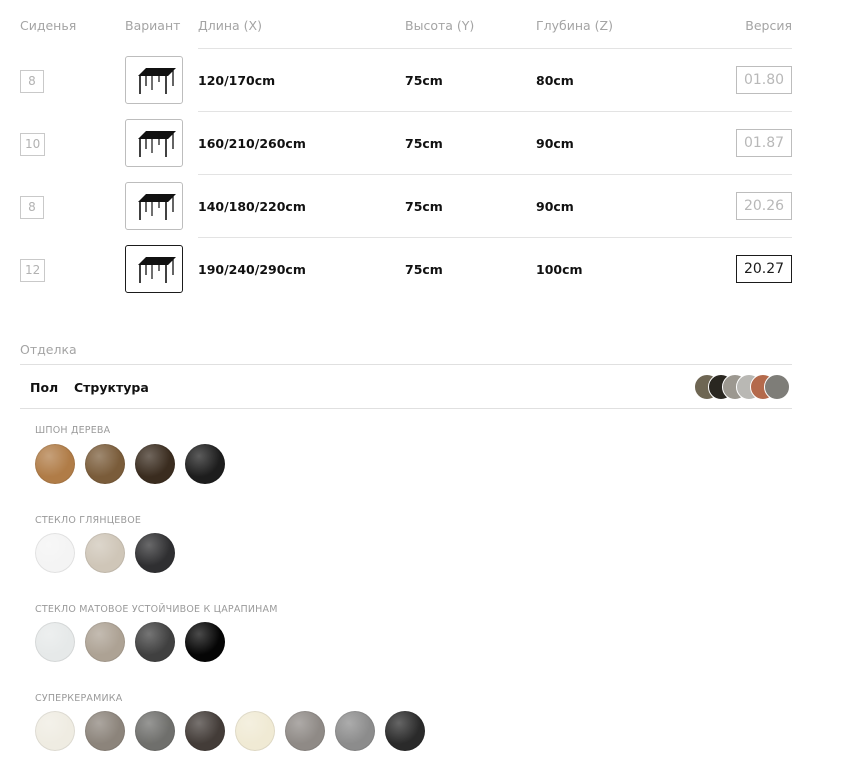 The image size is (867, 762). Describe the element at coordinates (153, 25) in the screenshot. I see `column-header-variant: Вариант` at that location.